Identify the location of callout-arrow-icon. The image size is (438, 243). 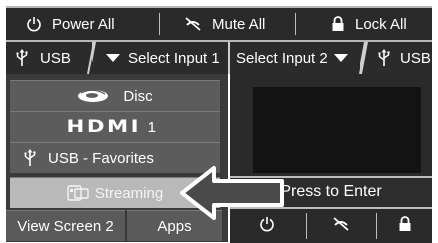
(232, 193).